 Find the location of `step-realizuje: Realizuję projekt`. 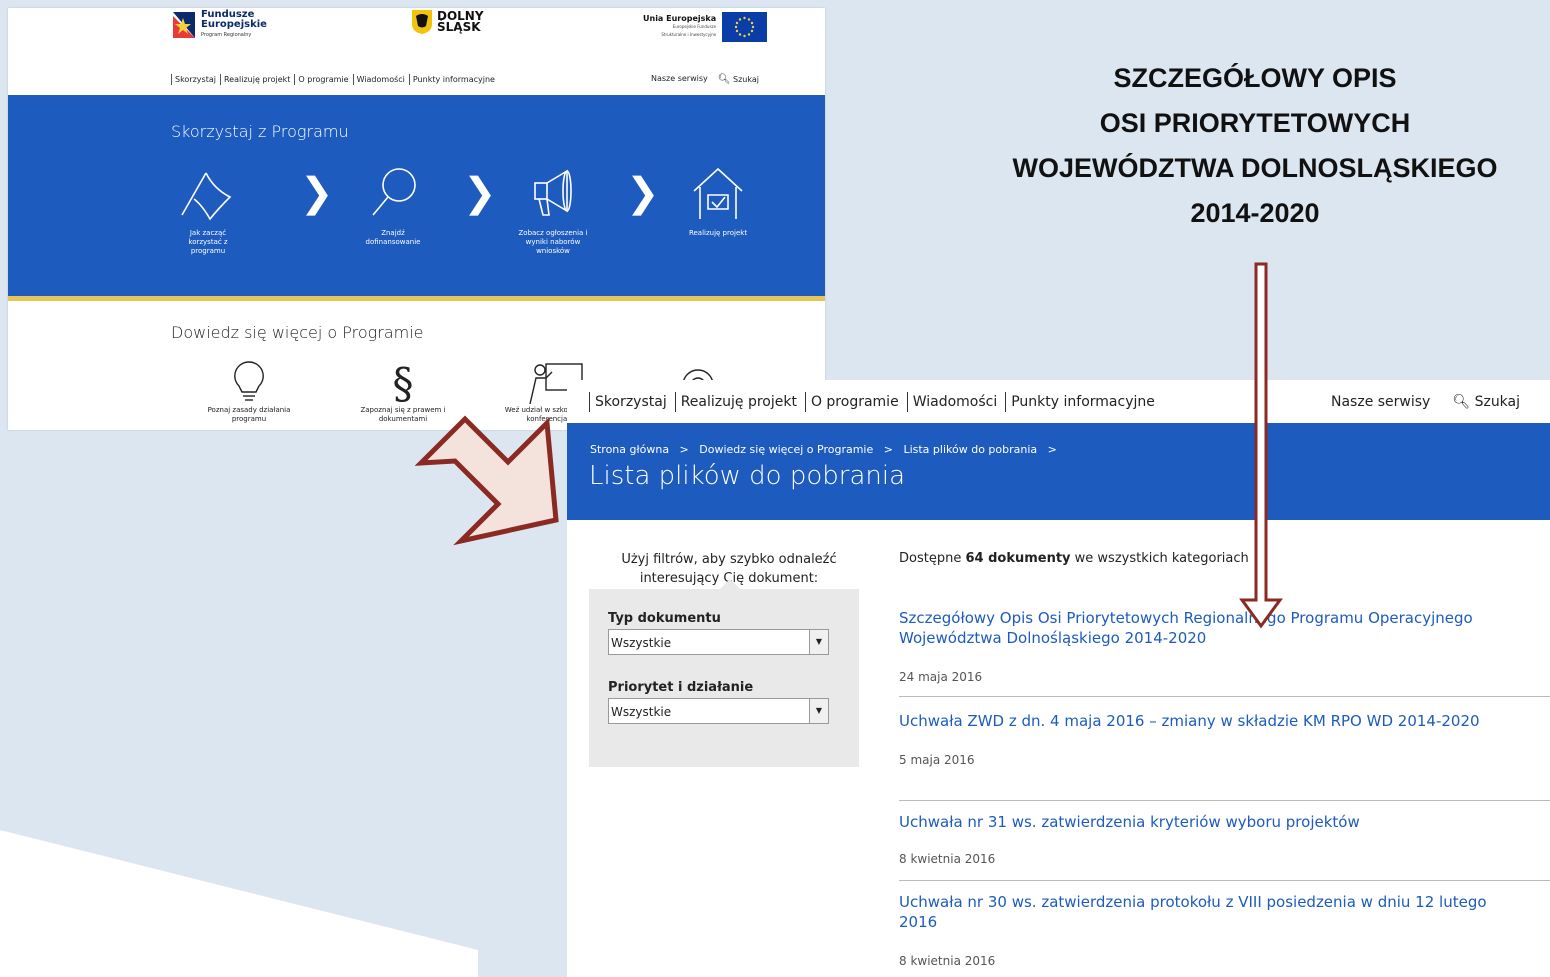

step-realizuje: Realizuję projekt is located at coordinates (718, 201).